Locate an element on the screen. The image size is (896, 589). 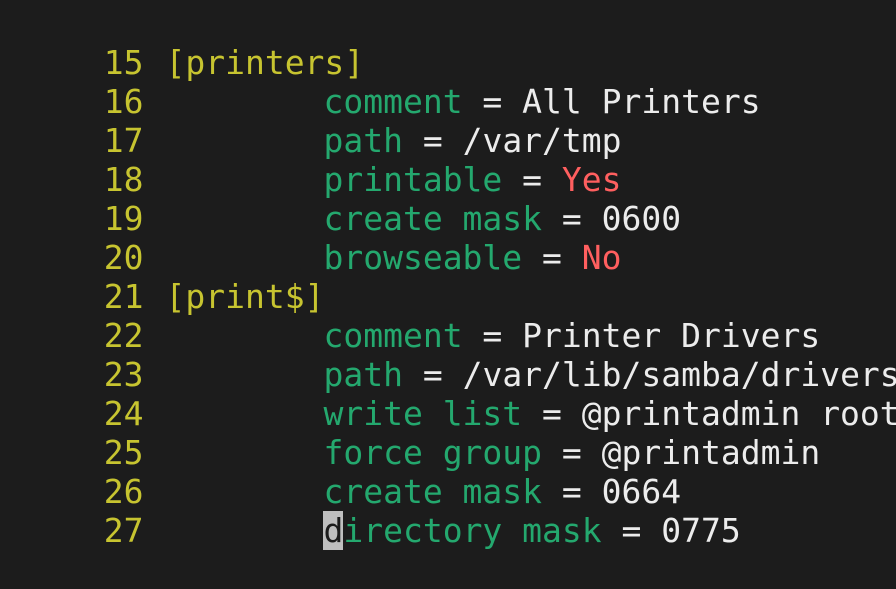
line-number: 18 is located at coordinates (123, 179).